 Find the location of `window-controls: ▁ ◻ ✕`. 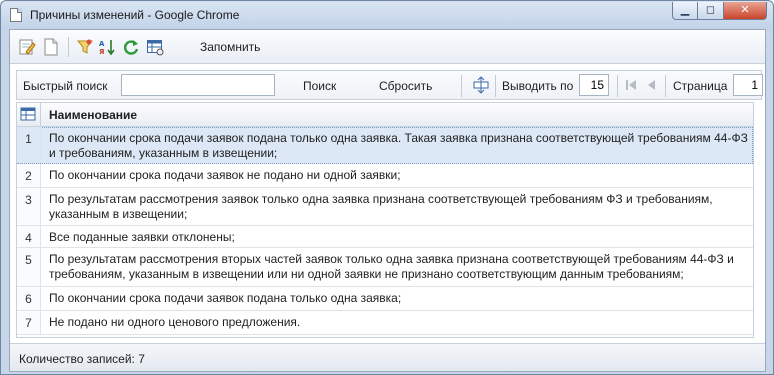

window-controls: ▁ ◻ ✕ is located at coordinates (719, 11).